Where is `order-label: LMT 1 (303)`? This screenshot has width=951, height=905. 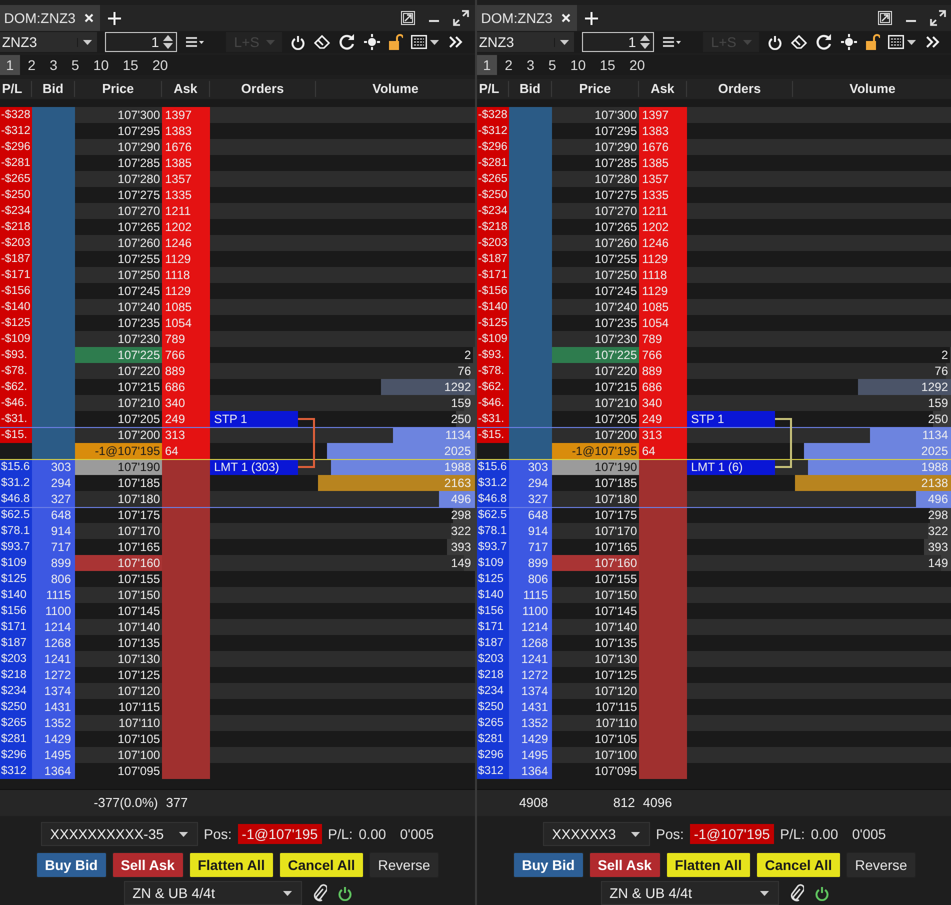
order-label: LMT 1 (303) is located at coordinates (254, 467).